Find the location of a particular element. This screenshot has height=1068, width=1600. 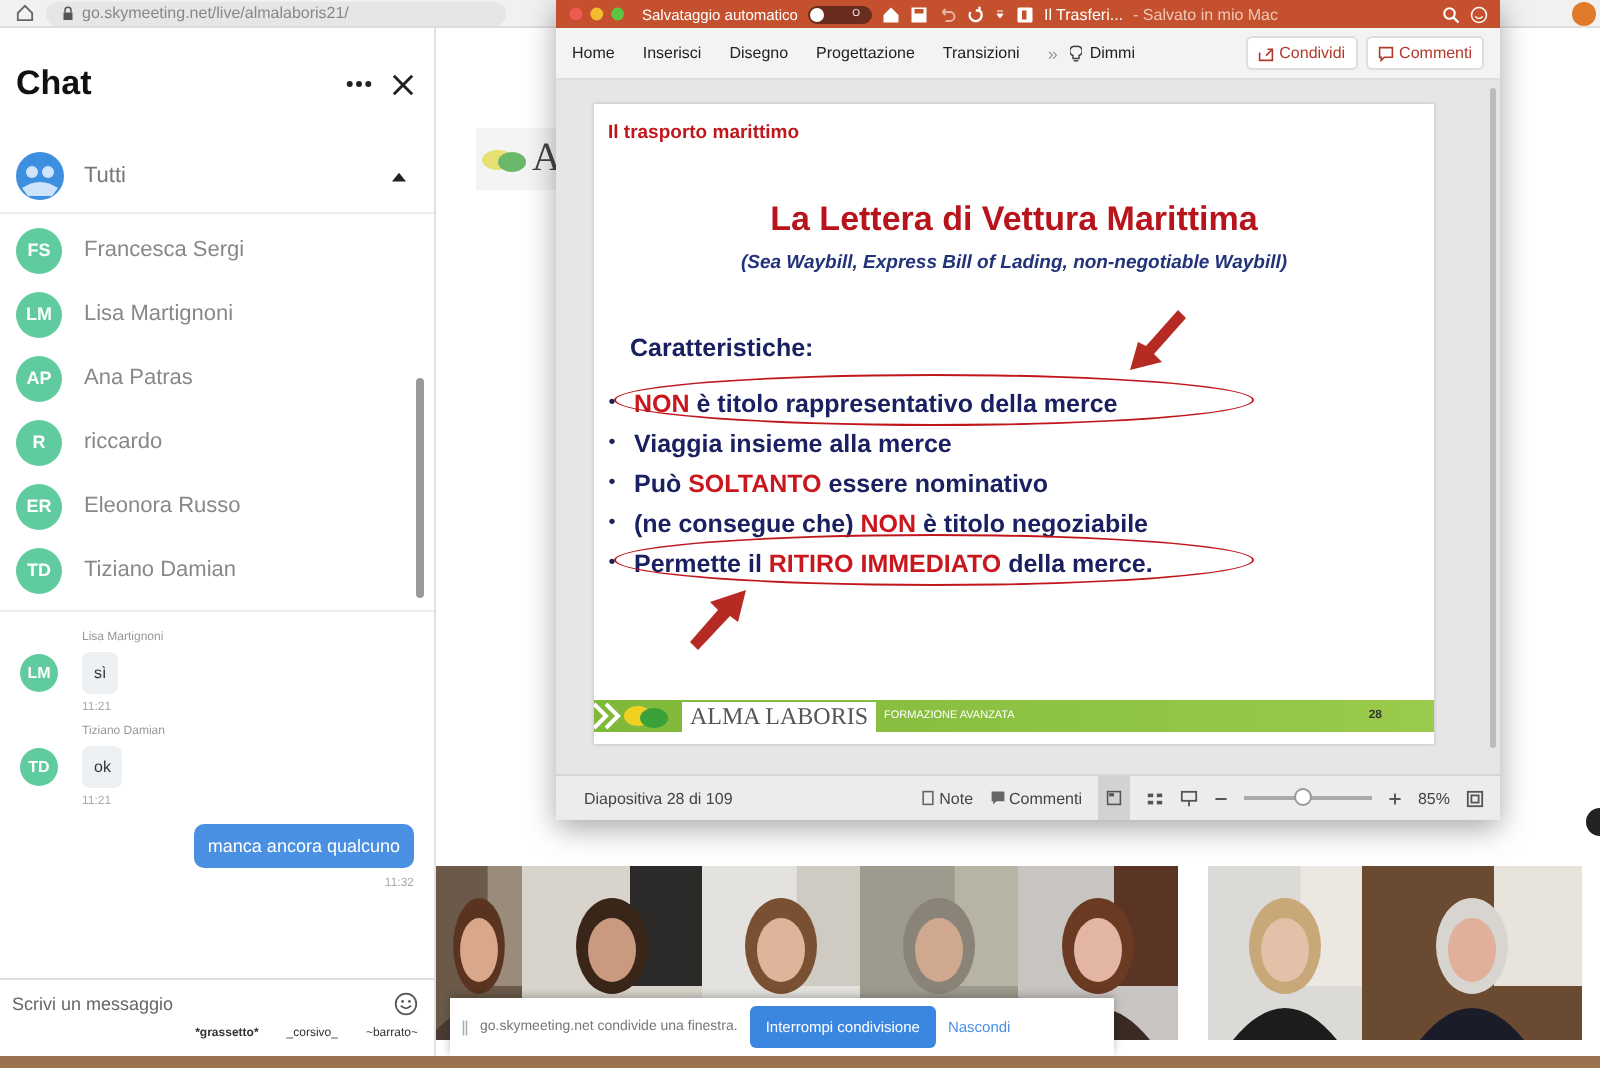

brand-name: ALMA LABORIS is located at coordinates (779, 716).